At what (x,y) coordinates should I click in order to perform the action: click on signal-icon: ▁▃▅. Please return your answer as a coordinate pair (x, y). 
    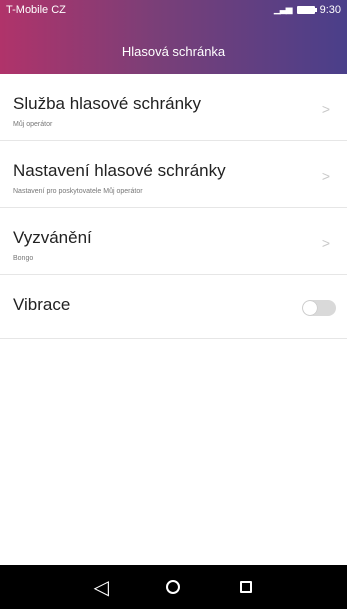
    Looking at the image, I should click on (283, 9).